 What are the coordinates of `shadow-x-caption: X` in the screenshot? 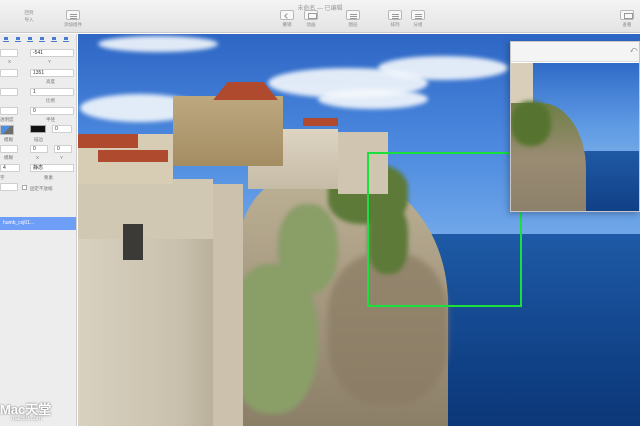 It's located at (38, 157).